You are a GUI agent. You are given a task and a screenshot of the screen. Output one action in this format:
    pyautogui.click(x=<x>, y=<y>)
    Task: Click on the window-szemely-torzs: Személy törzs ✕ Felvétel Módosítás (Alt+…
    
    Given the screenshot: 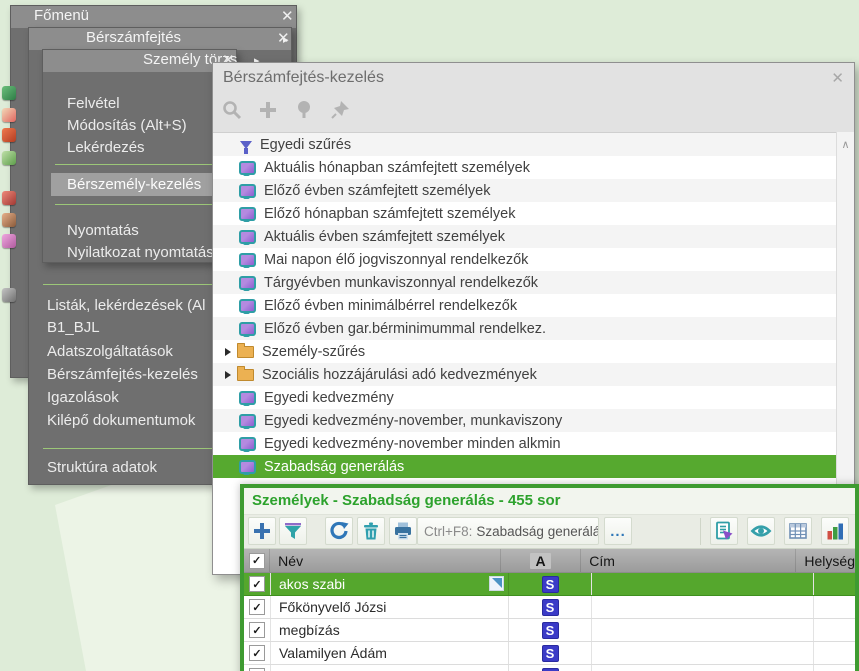 What is the action you would take?
    pyautogui.click(x=139, y=156)
    